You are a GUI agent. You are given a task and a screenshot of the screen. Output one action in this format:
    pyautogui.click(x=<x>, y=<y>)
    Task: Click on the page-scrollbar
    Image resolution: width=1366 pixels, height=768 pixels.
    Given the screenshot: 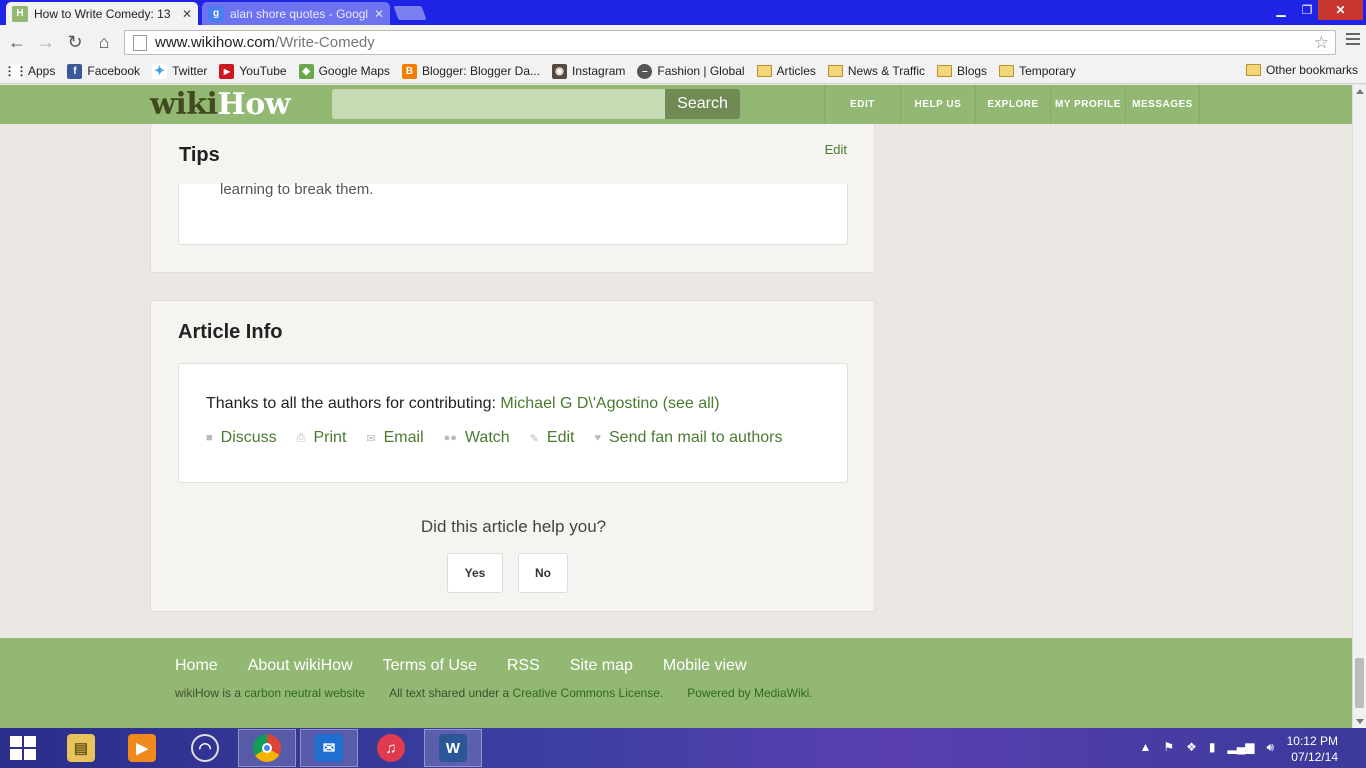 What is the action you would take?
    pyautogui.click(x=1359, y=406)
    